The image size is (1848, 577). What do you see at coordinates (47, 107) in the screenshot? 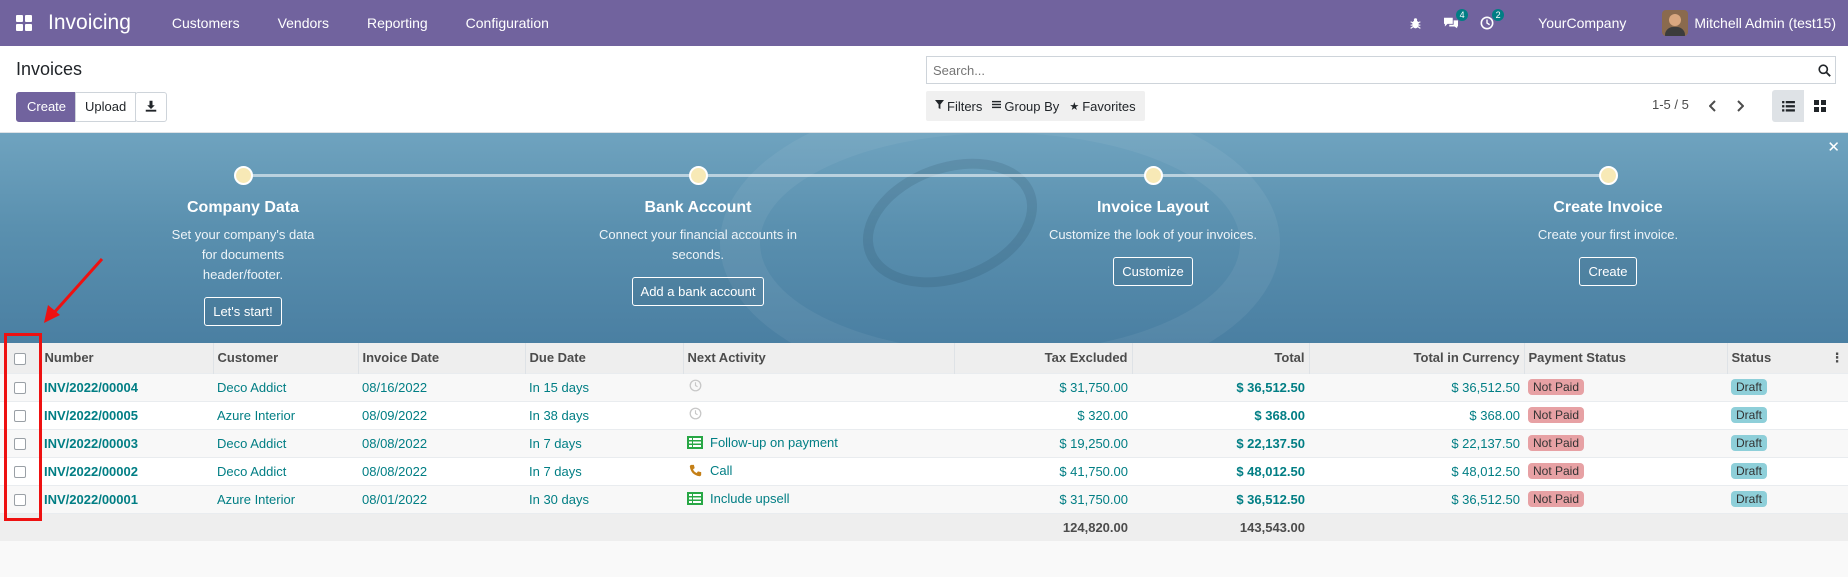
I see `create-button: Create` at bounding box center [47, 107].